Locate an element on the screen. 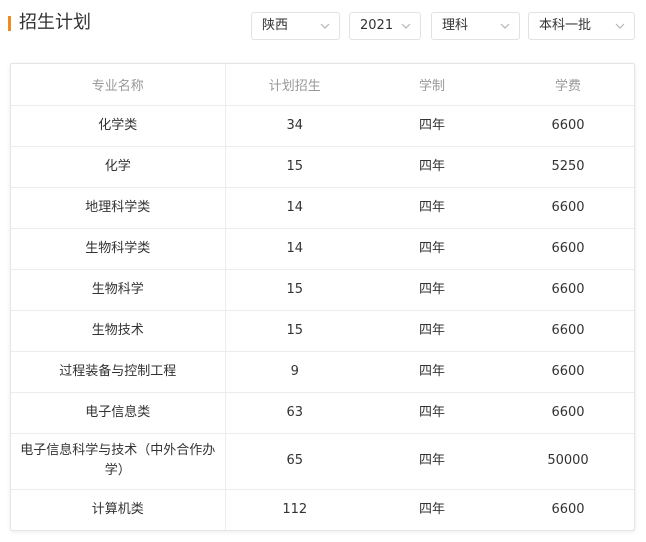 The height and width of the screenshot is (542, 646). table-row: 生物科学类 14 四年 6600 is located at coordinates (322, 249).